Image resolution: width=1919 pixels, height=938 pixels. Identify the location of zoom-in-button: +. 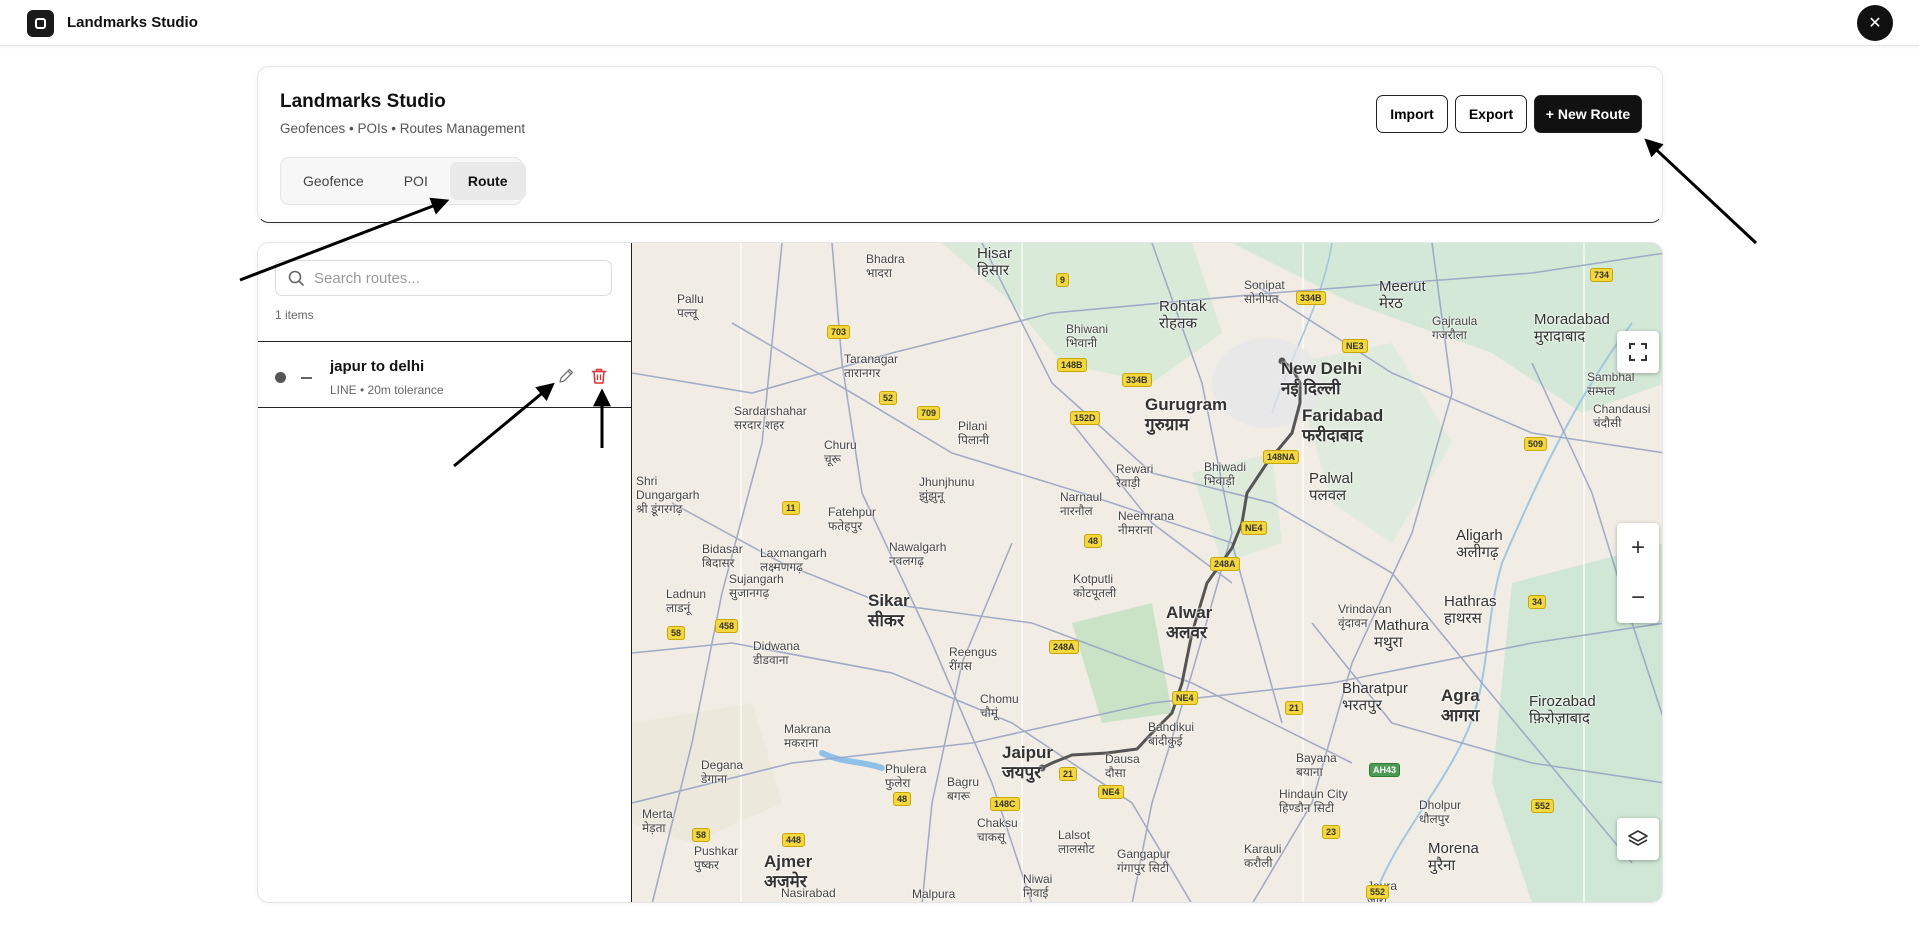
(1638, 548).